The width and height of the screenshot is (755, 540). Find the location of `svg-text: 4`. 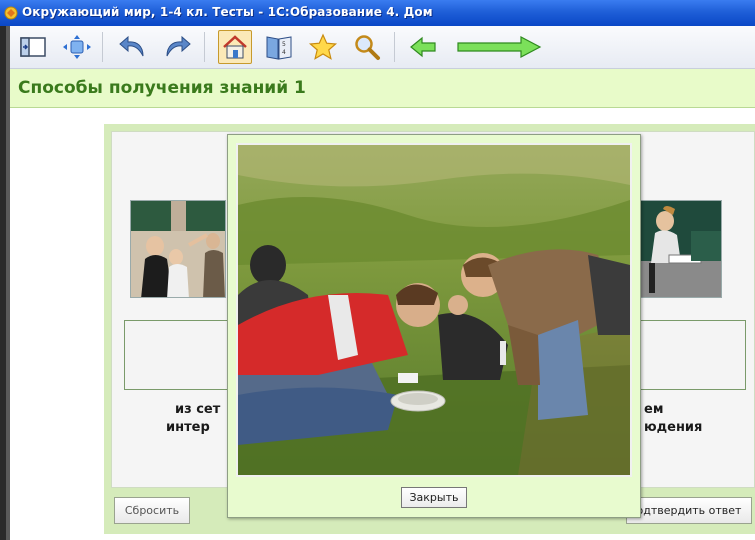

svg-text: 4 is located at coordinates (284, 52).